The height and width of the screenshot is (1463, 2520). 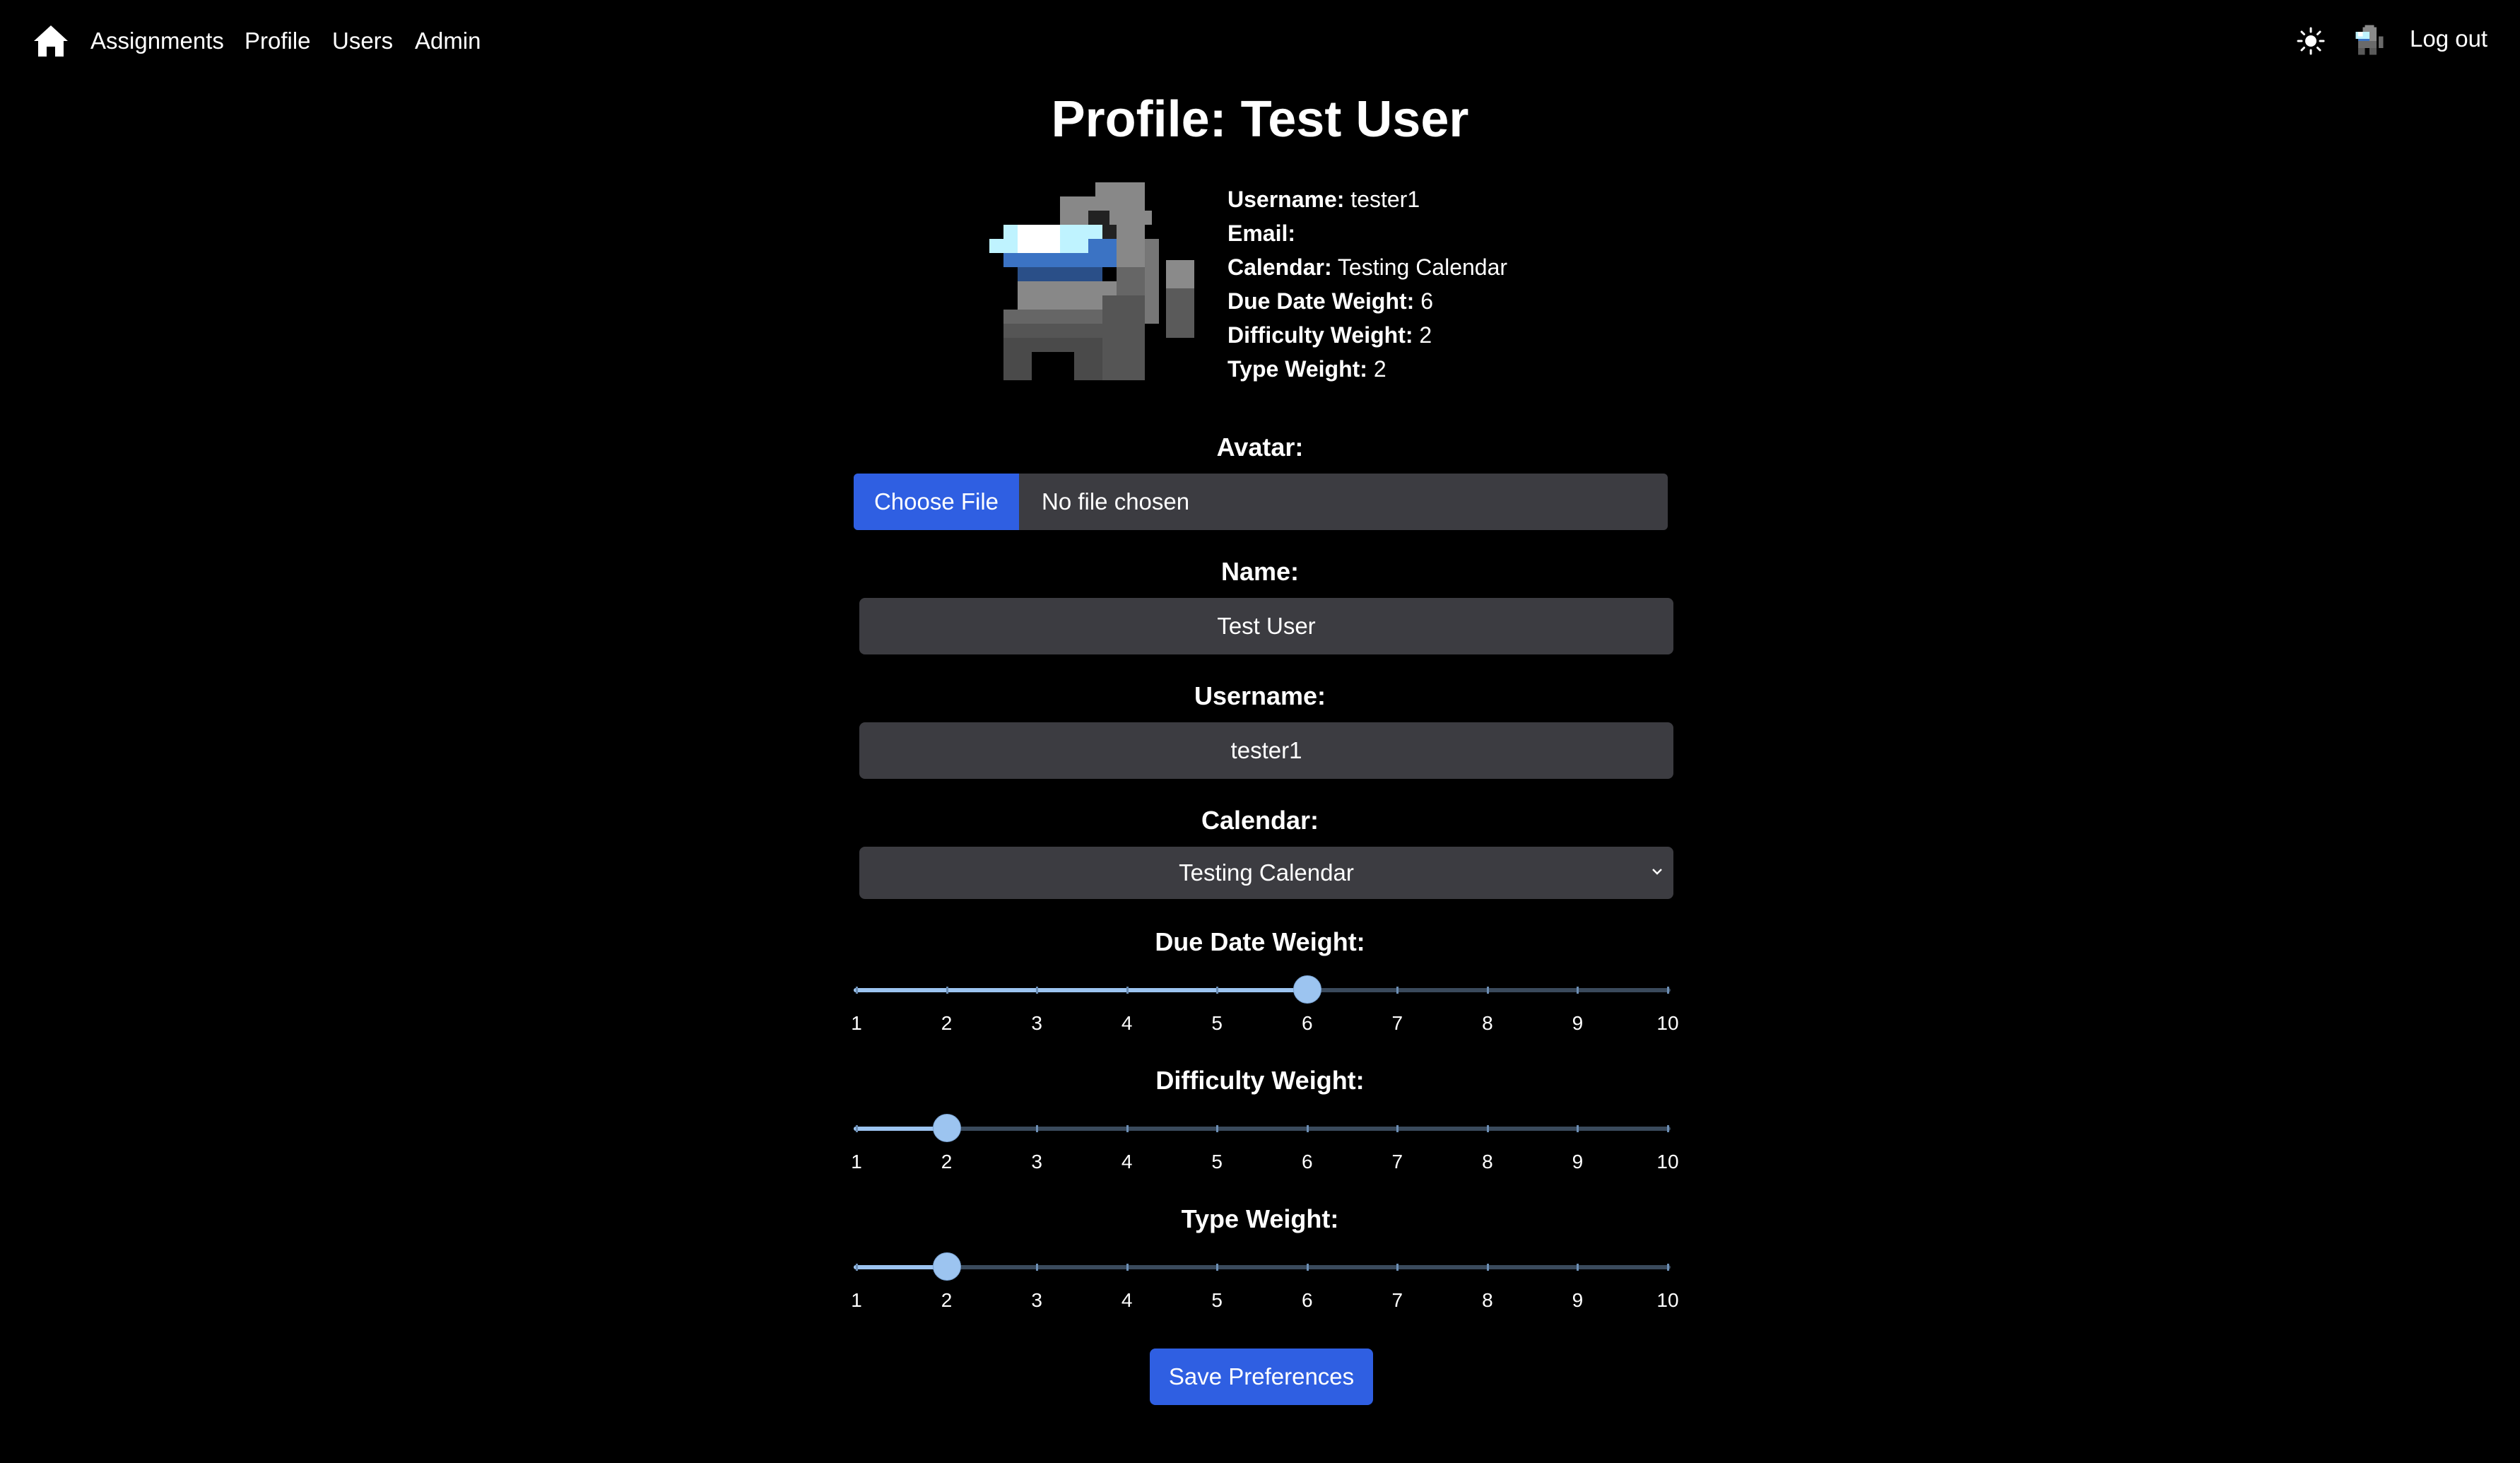 What do you see at coordinates (2369, 41) in the screenshot?
I see `user-avatar-icon` at bounding box center [2369, 41].